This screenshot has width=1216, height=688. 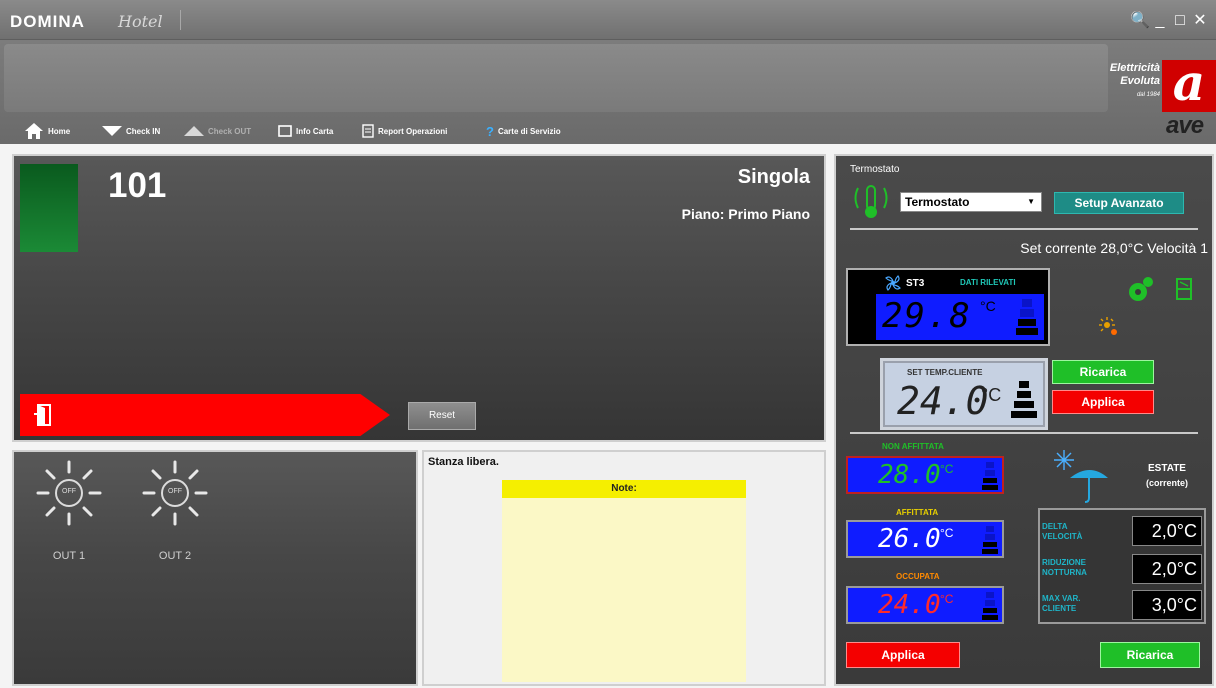 What do you see at coordinates (988, 282) in the screenshot?
I see `measured-data-label: DATI RILEVATI` at bounding box center [988, 282].